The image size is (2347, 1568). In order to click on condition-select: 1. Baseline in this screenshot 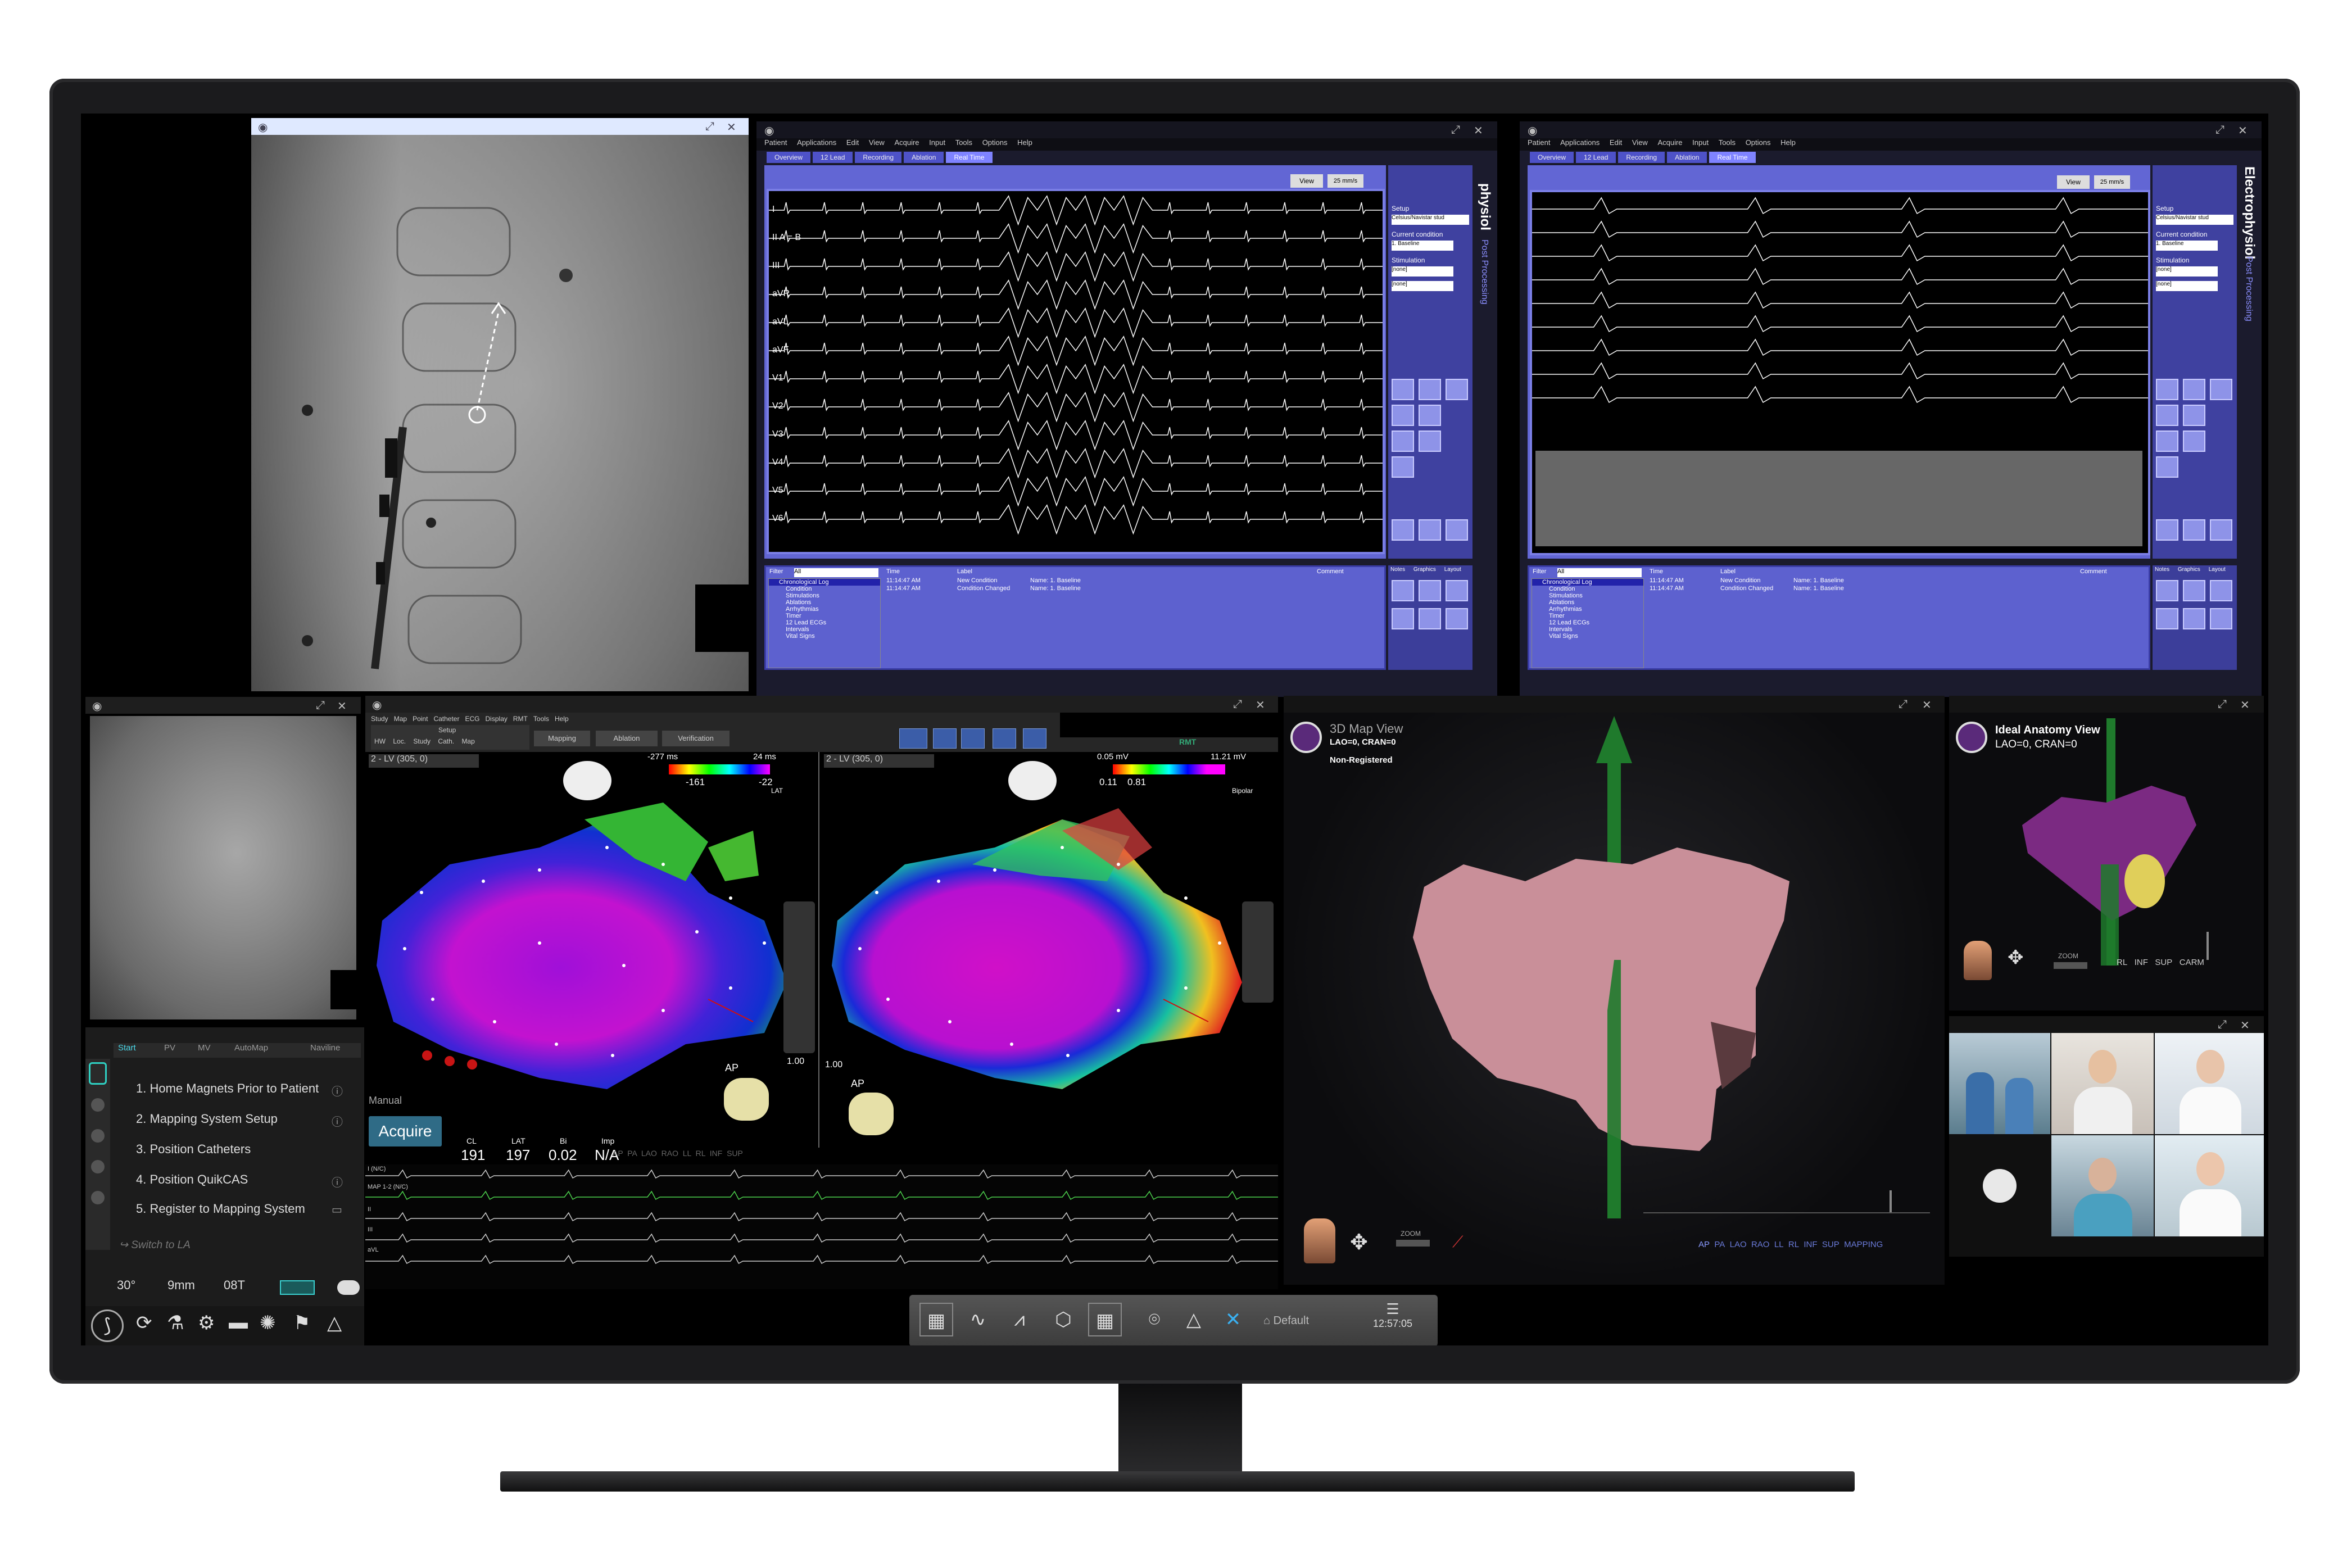, I will do `click(1423, 246)`.